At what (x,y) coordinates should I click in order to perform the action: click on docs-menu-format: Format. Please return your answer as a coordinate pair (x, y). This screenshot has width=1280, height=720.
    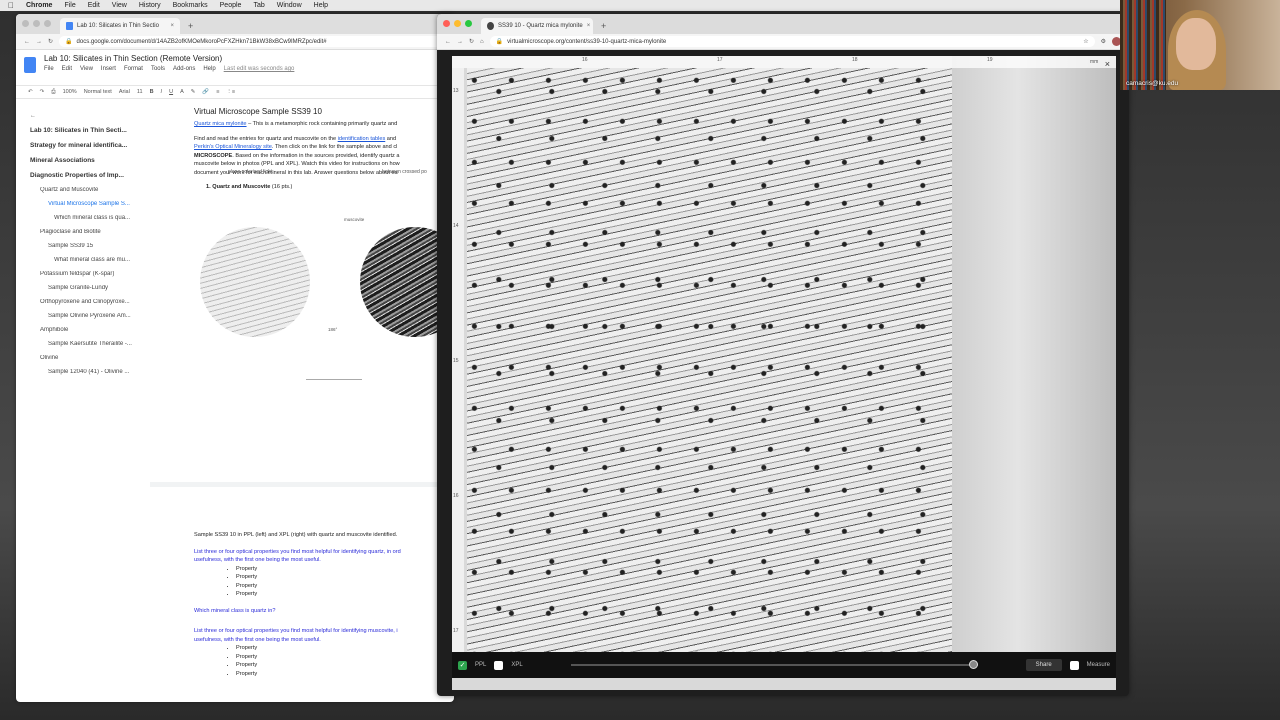
    Looking at the image, I should click on (133, 69).